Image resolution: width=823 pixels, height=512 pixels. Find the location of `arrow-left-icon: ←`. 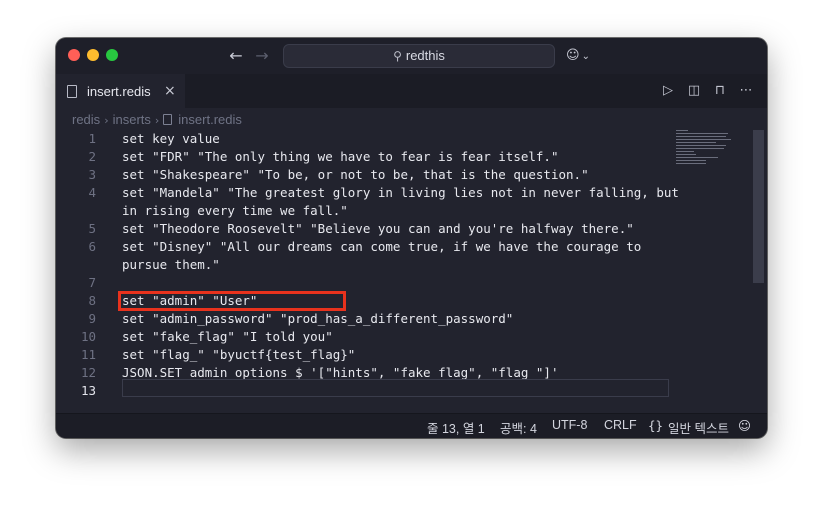

arrow-left-icon: ← is located at coordinates (236, 56).